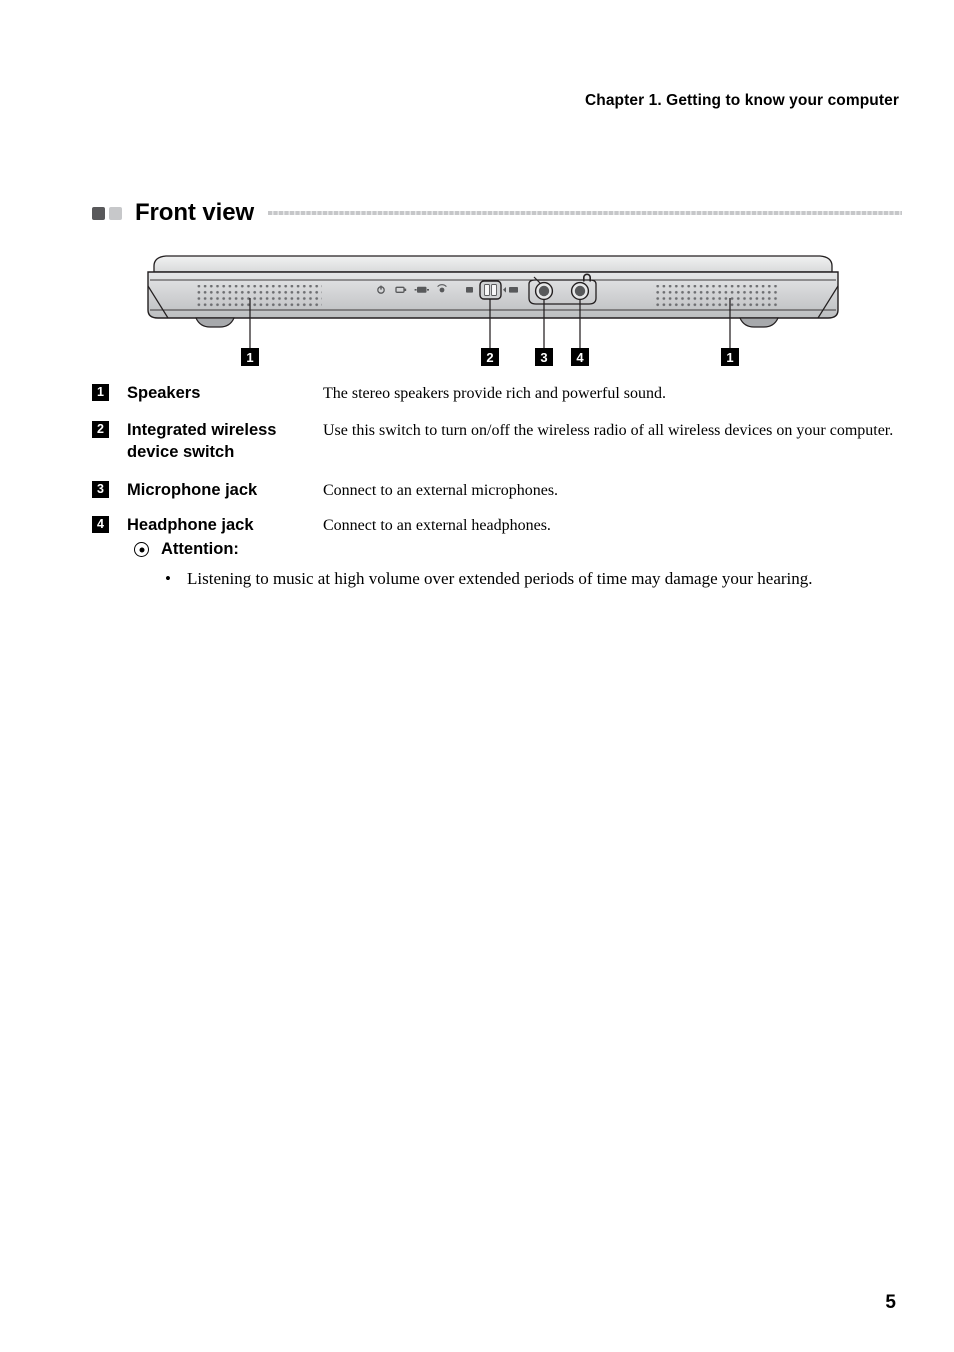 This screenshot has width=954, height=1352. Describe the element at coordinates (493, 312) in the screenshot. I see `front-view-figure: 1 2 3 4 1` at that location.